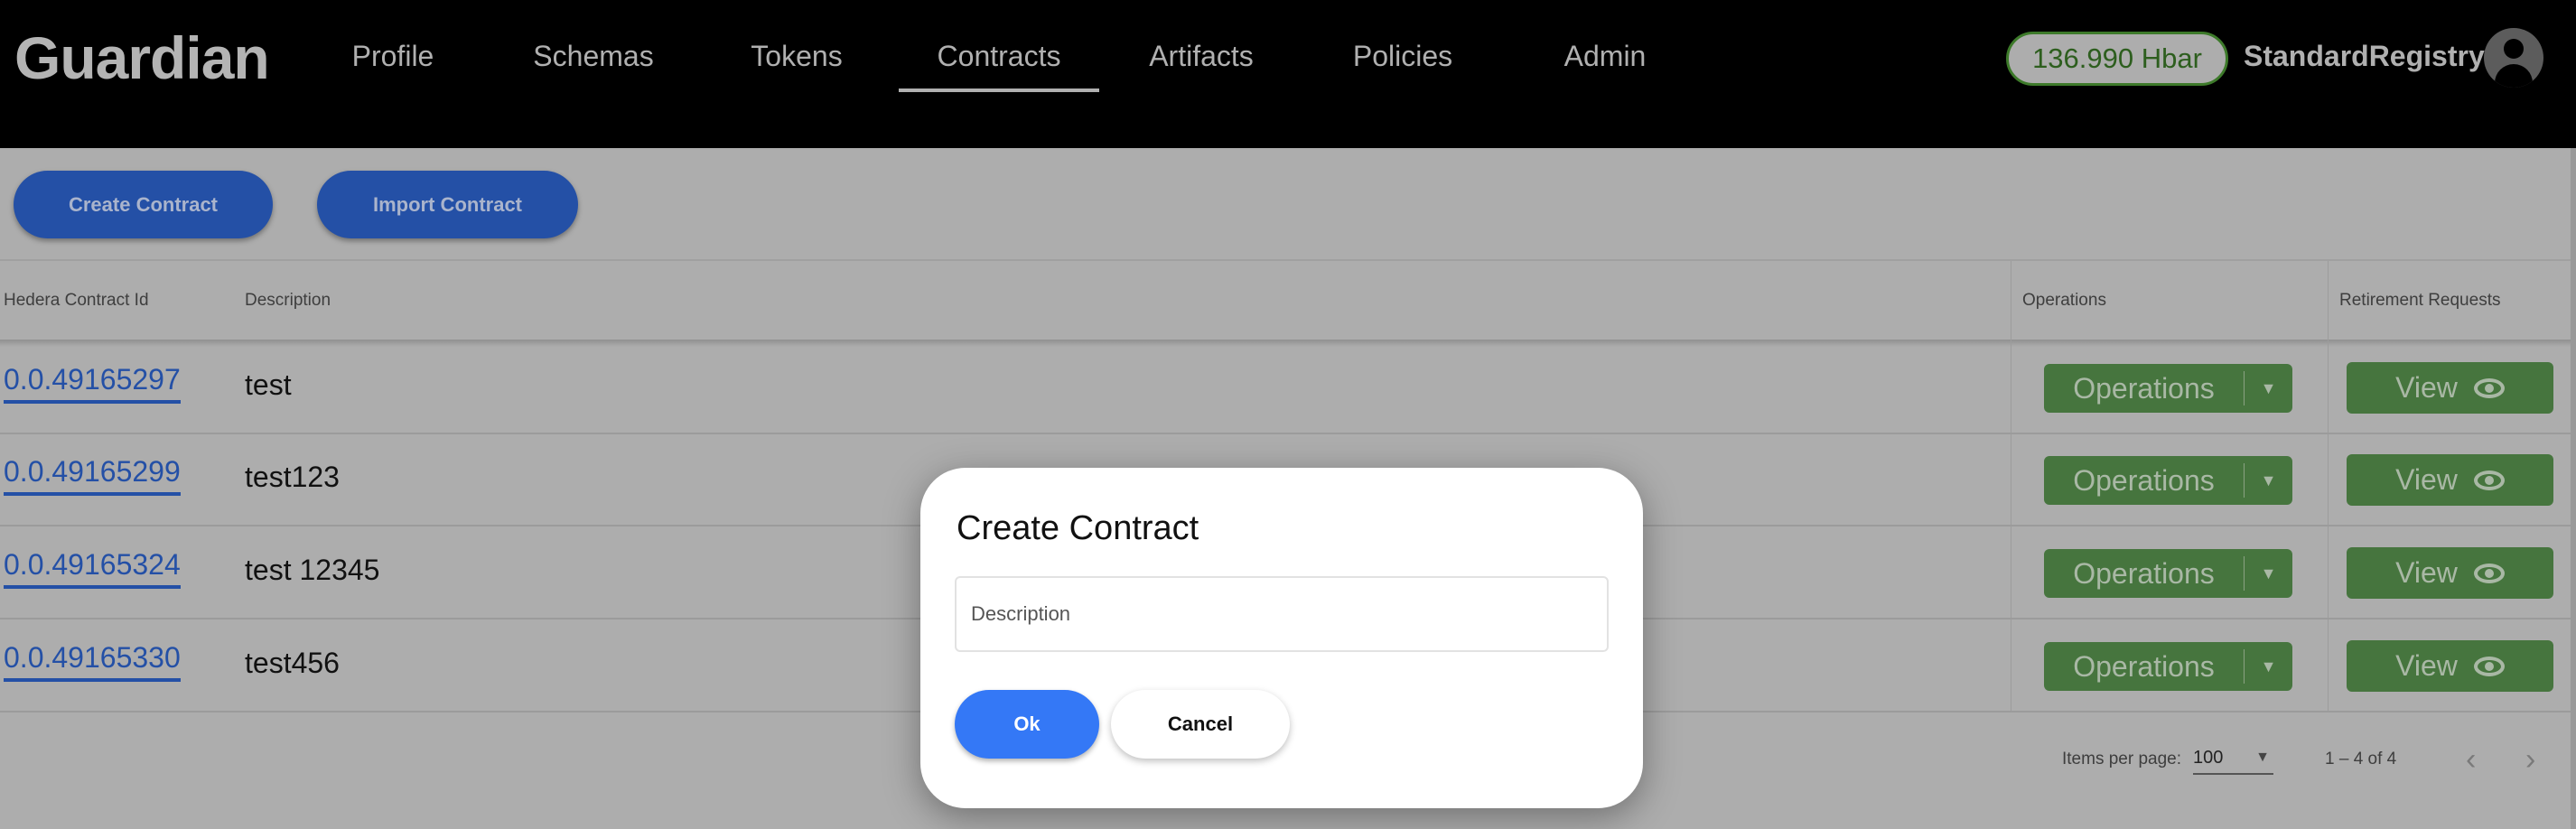  I want to click on chevron-left-icon: ‹, so click(2471, 760).